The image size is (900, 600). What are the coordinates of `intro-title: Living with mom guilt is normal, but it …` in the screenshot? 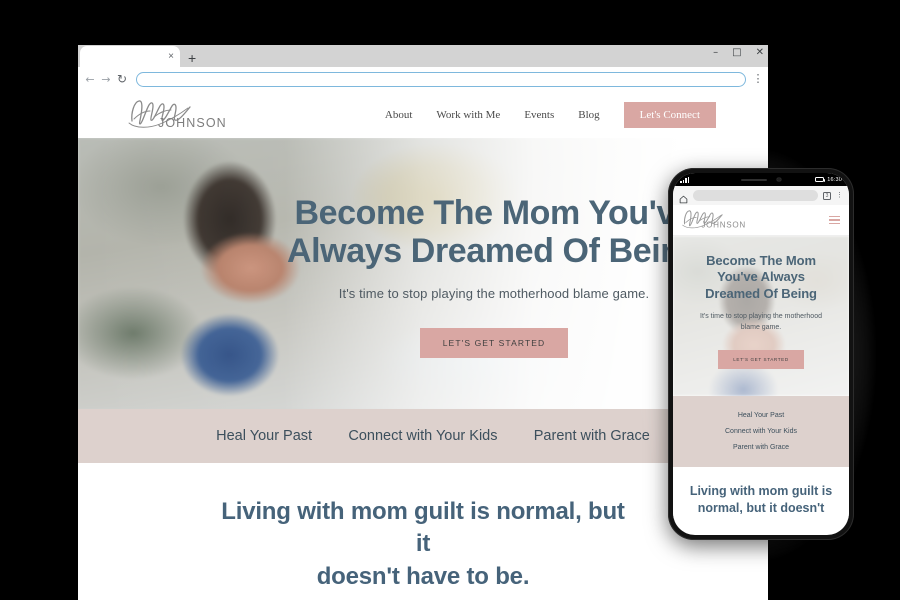 It's located at (423, 544).